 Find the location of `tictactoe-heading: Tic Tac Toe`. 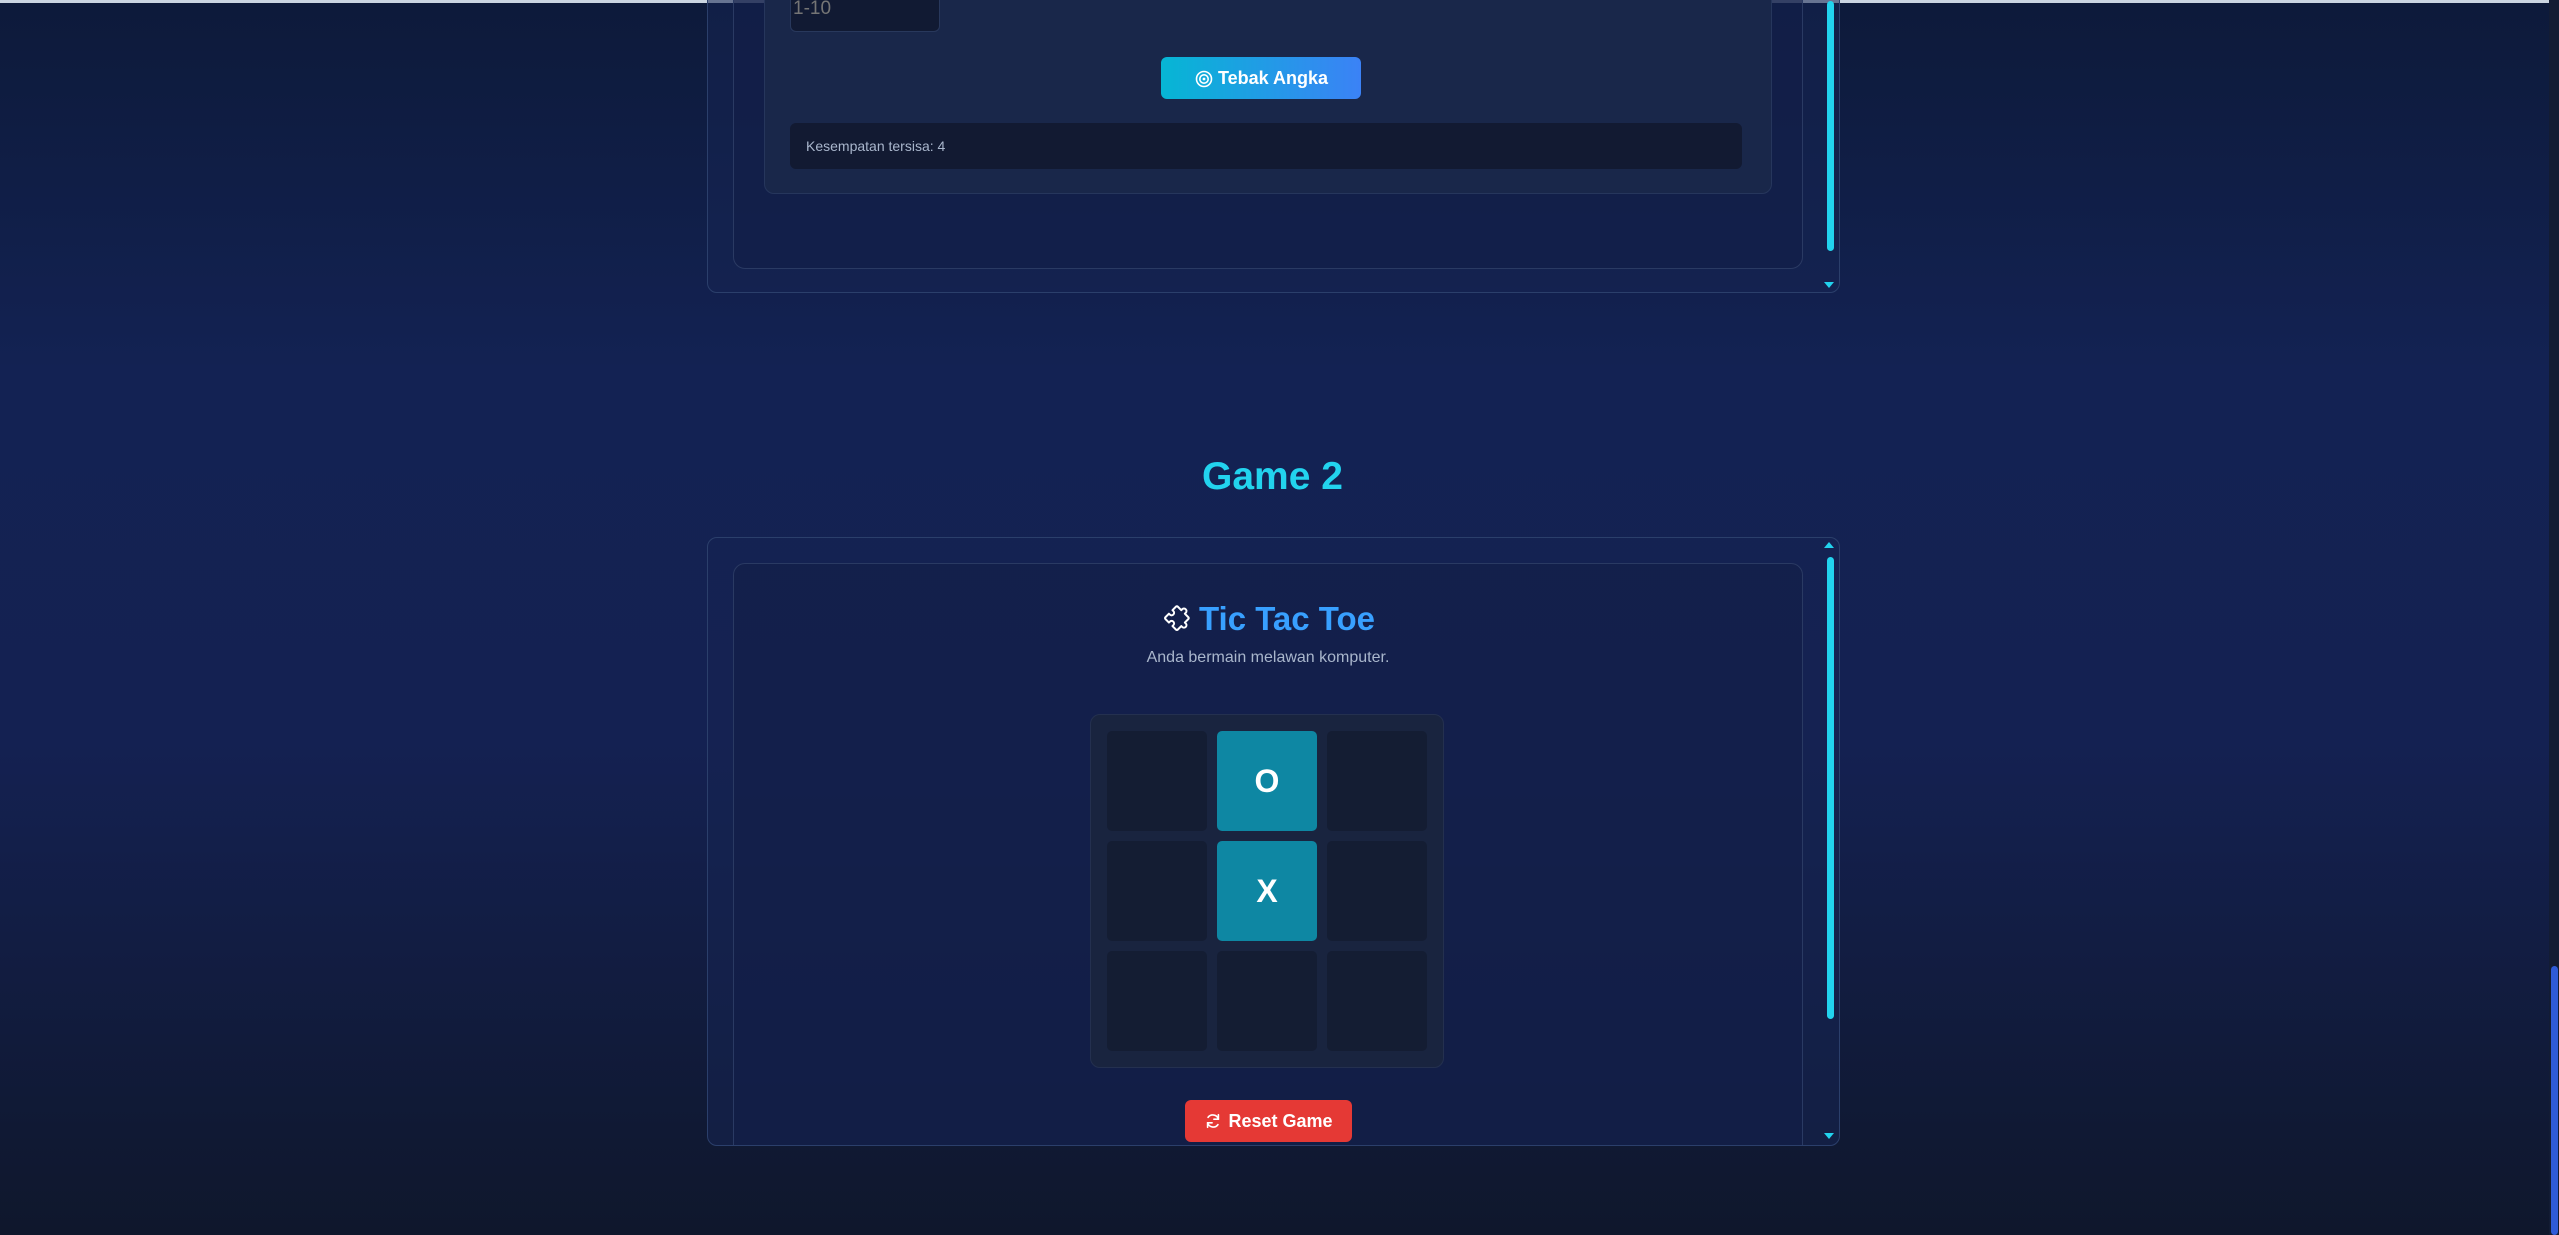

tictactoe-heading: Tic Tac Toe is located at coordinates (1268, 619).